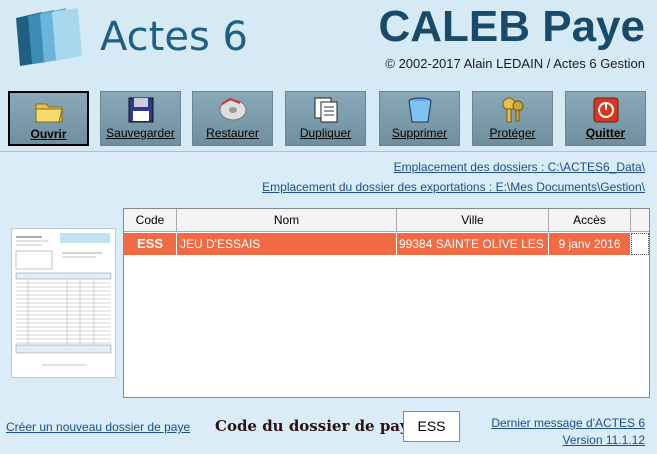 The image size is (657, 454). I want to click on column-header-code: Code, so click(150, 220).